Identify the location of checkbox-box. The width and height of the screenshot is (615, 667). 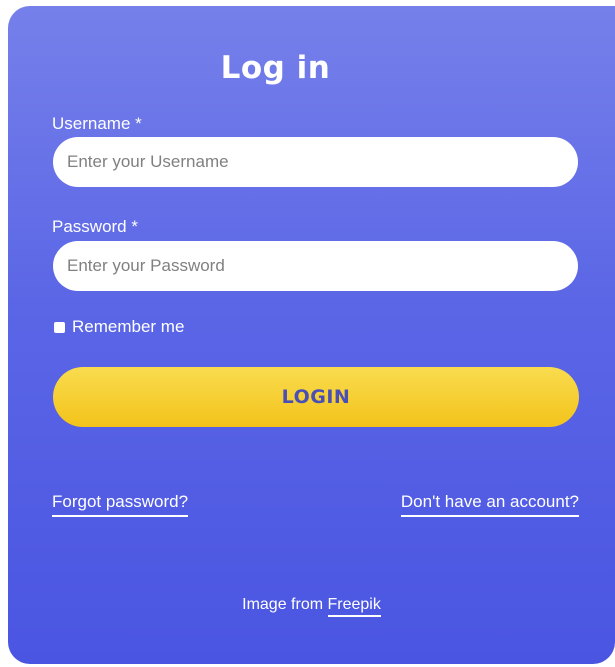
(59, 327).